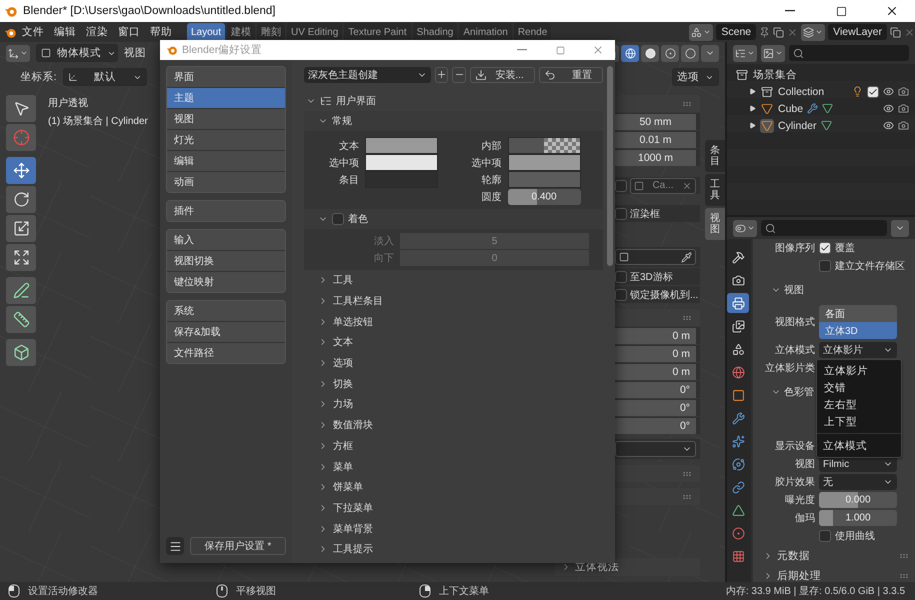  What do you see at coordinates (453, 342) in the screenshot?
I see `collapsed-section: 文本` at bounding box center [453, 342].